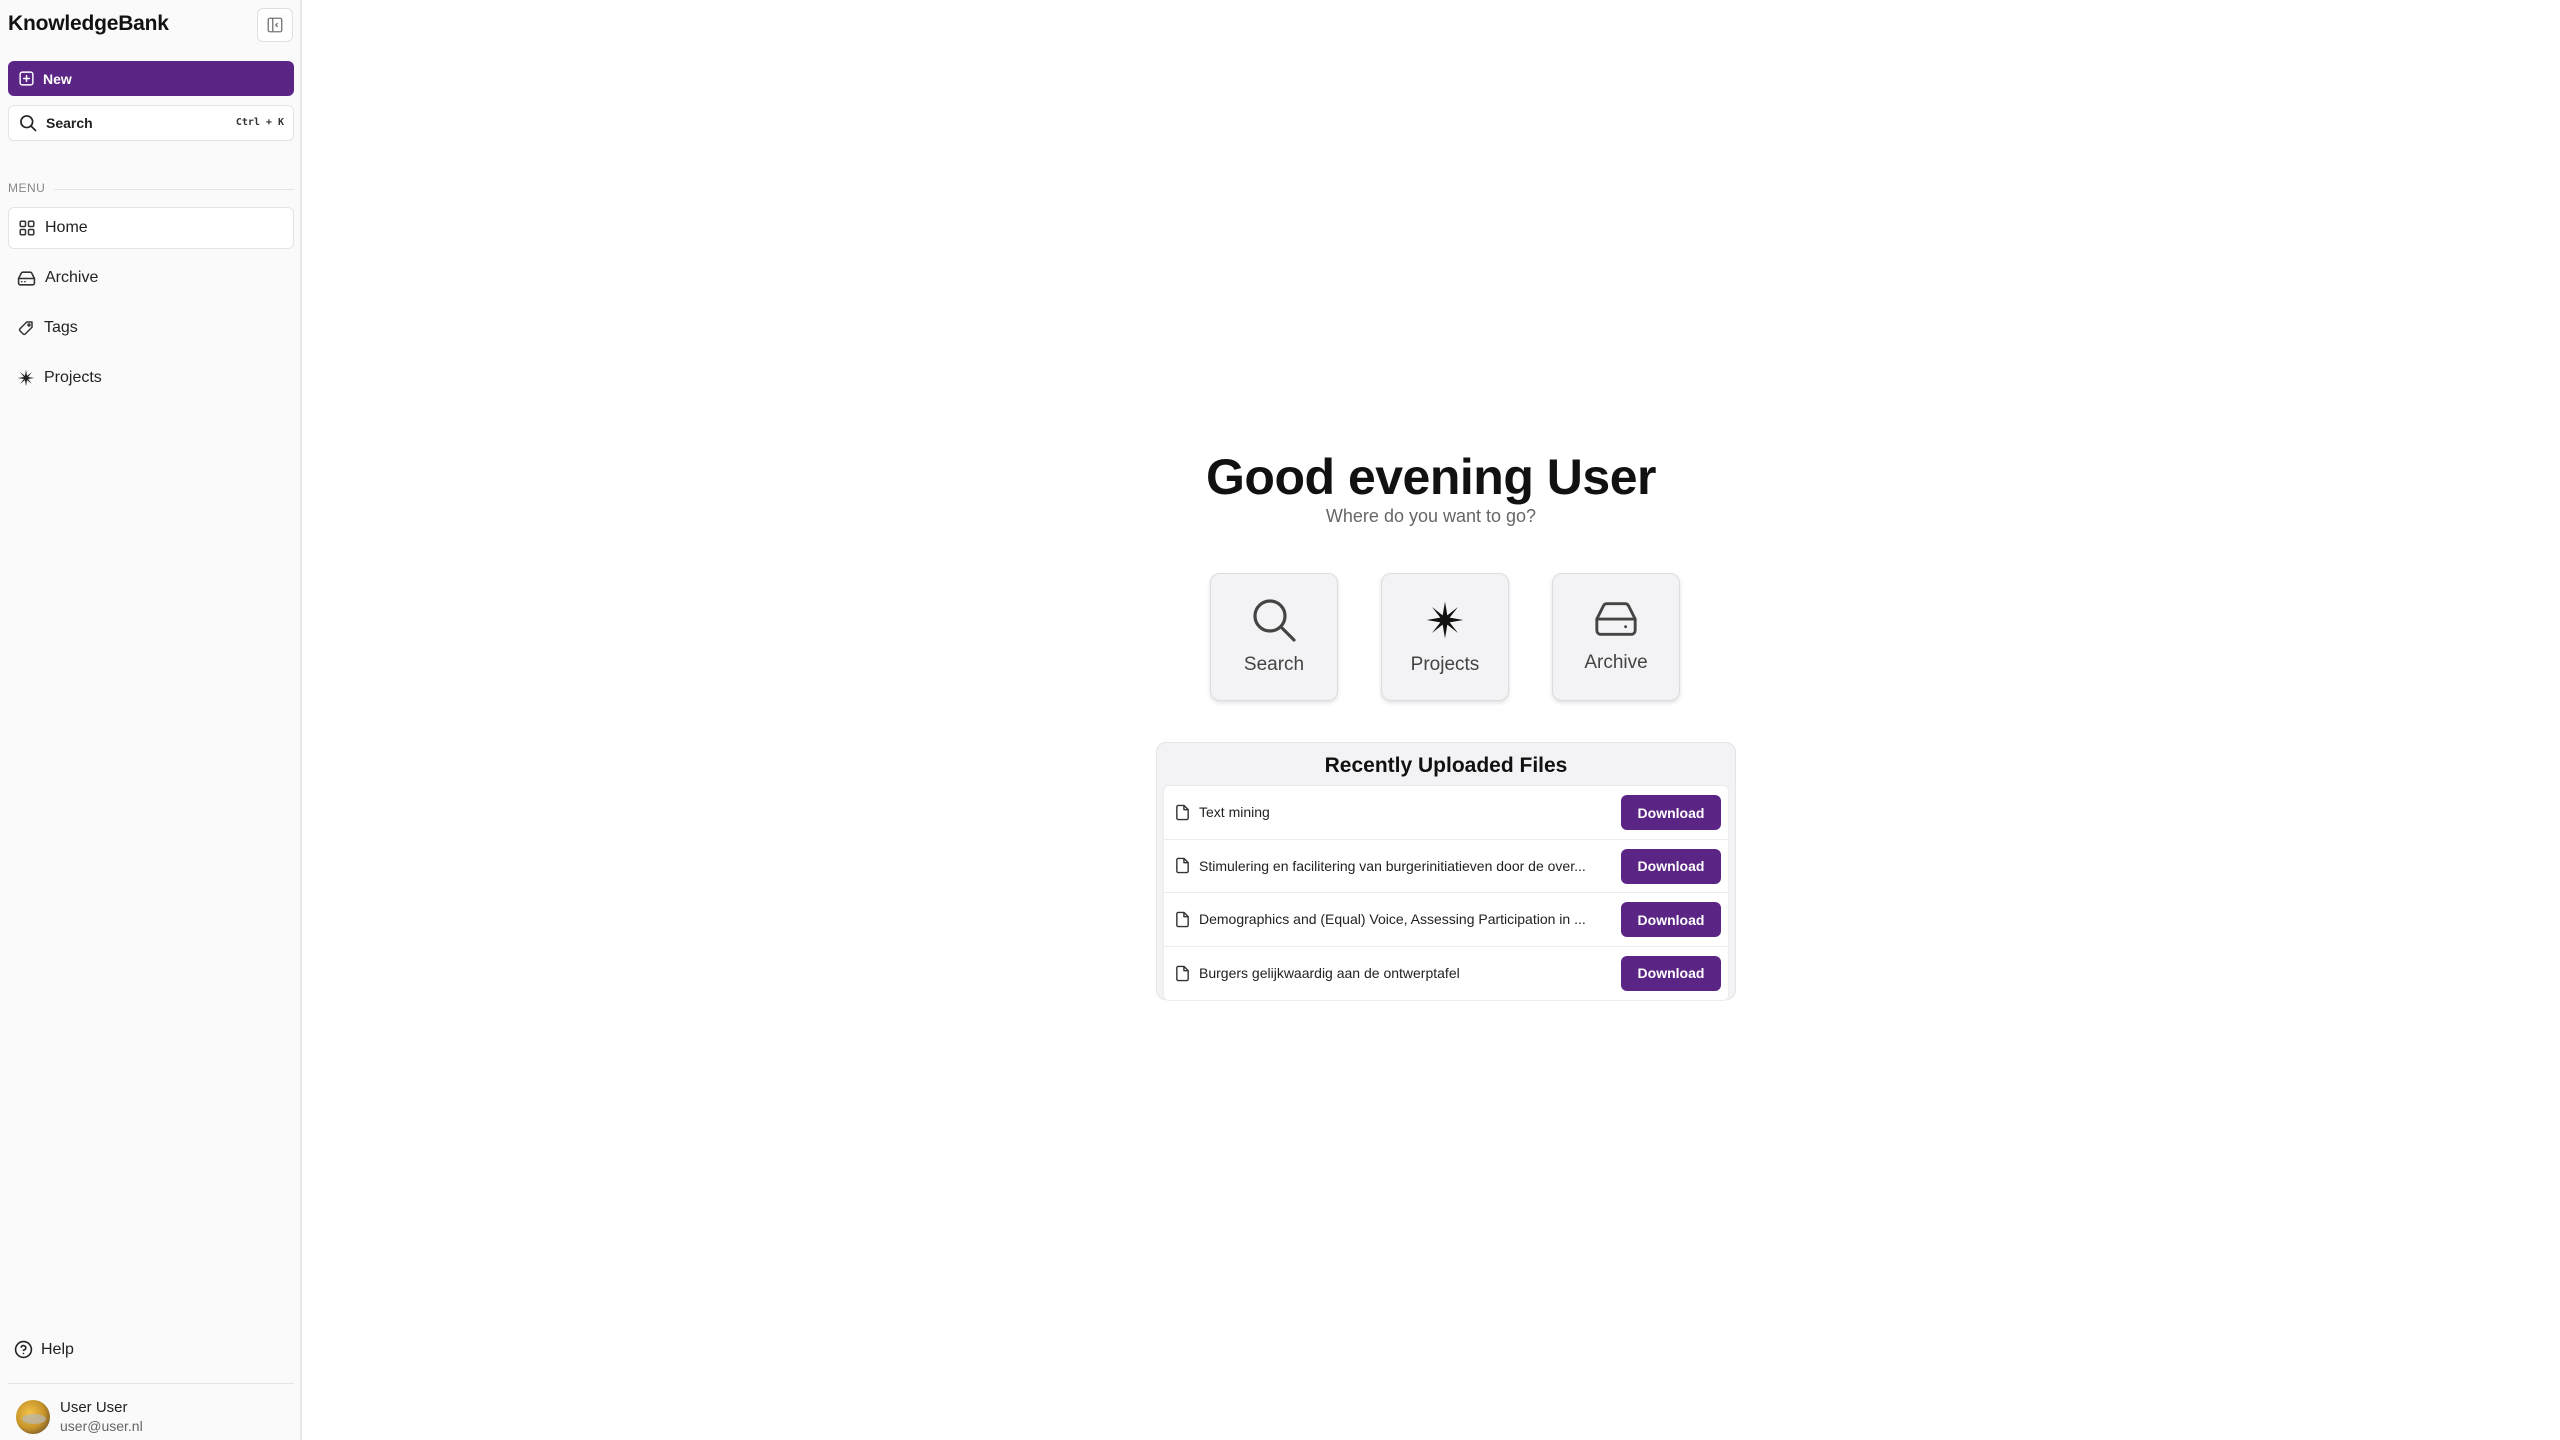 The width and height of the screenshot is (2560, 1440). Describe the element at coordinates (88, 23) in the screenshot. I see `app-title: KnowledgeBank` at that location.